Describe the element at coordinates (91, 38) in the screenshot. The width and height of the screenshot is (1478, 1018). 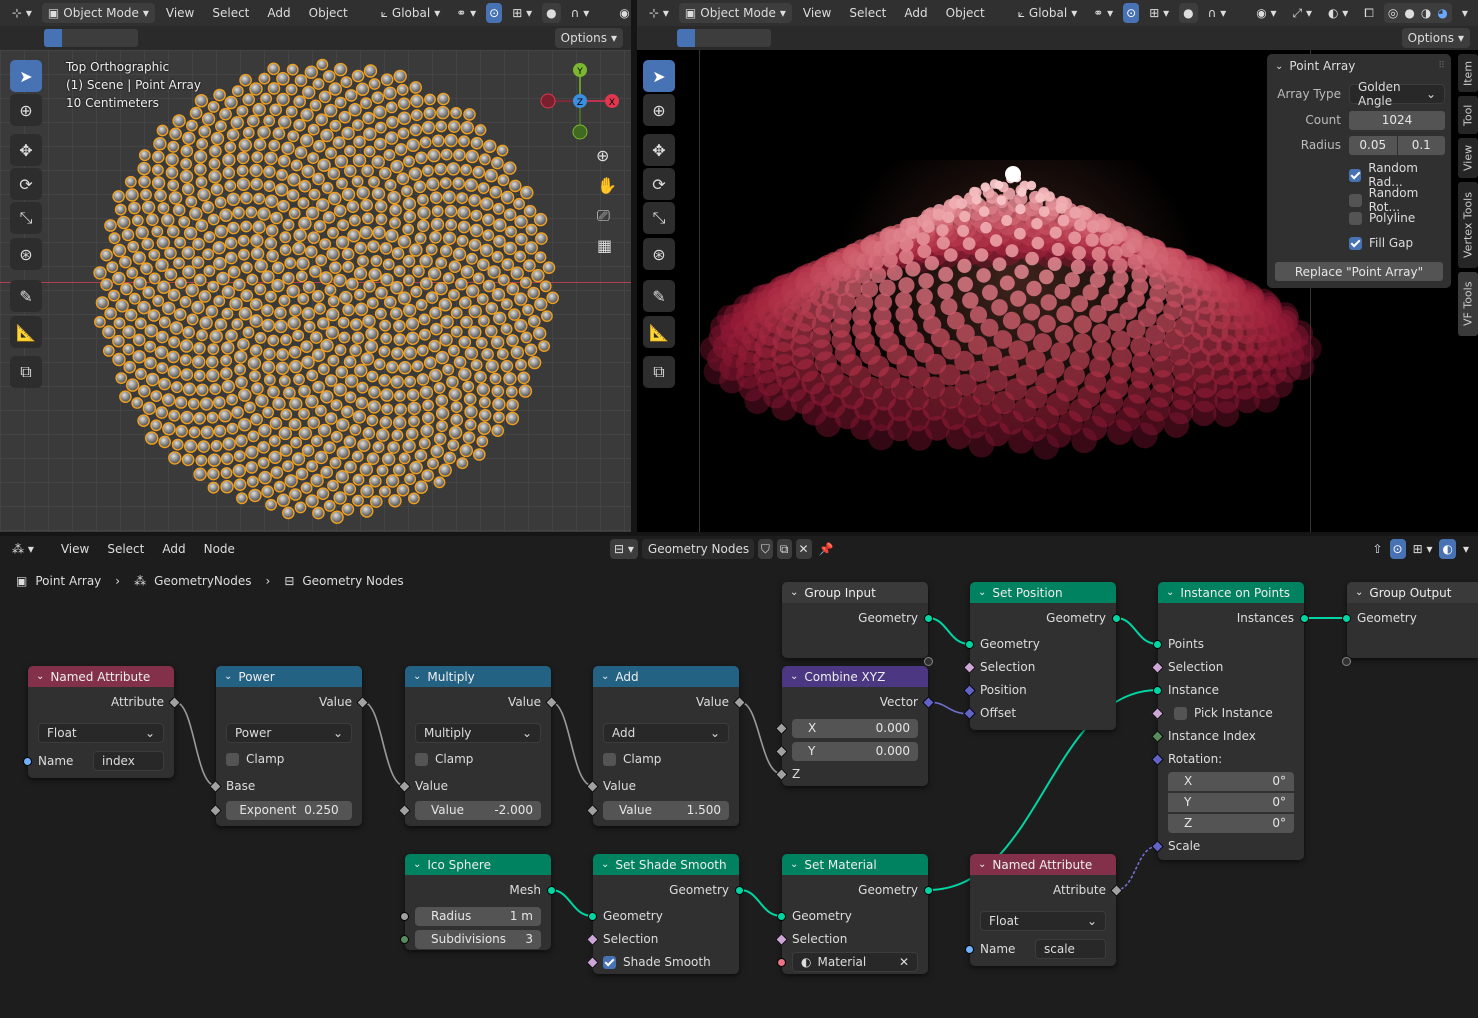
I see `select-mode-buttons` at that location.